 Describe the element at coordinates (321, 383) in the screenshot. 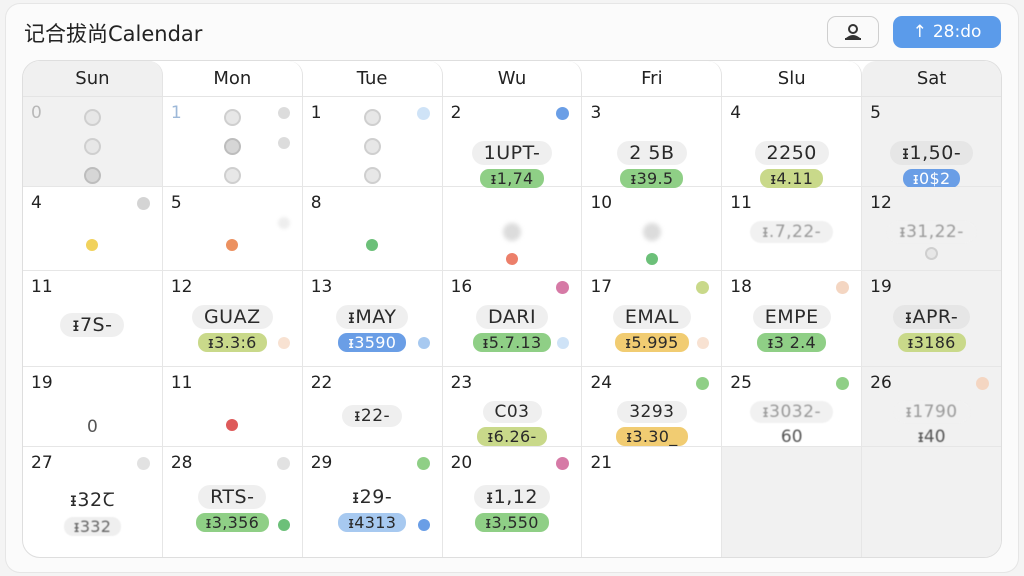

I see `day-number: 22` at that location.